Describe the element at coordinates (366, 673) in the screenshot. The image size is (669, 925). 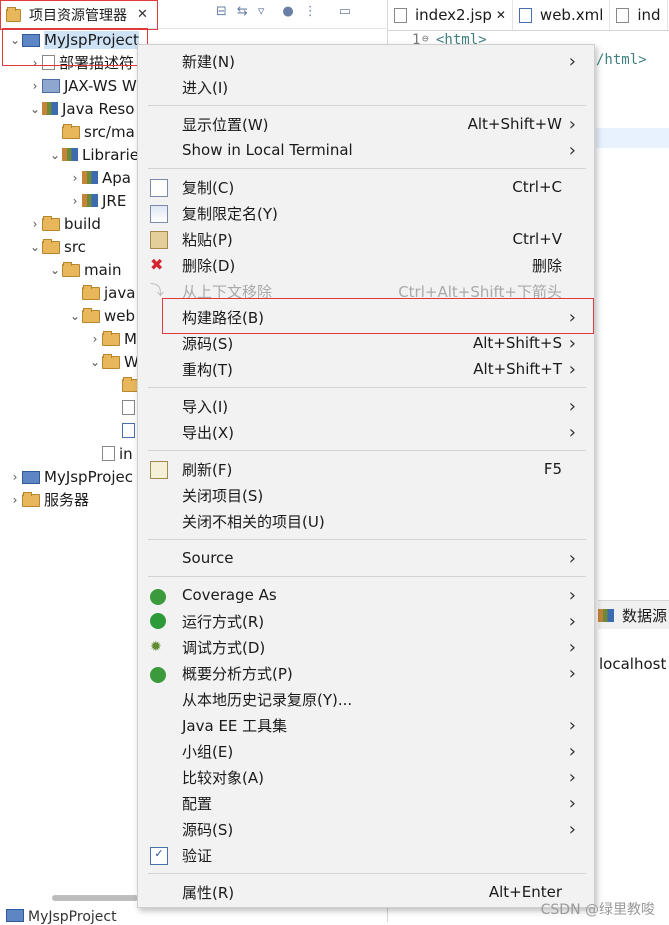
I see `menu-item: 概要分析方式(P) ›` at that location.